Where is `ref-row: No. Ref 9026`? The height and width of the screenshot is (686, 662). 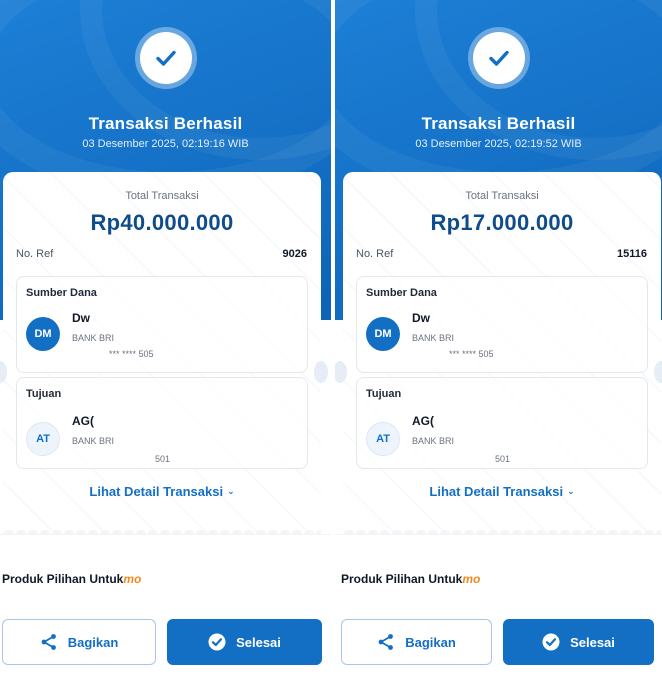
ref-row: No. Ref 9026 is located at coordinates (161, 254).